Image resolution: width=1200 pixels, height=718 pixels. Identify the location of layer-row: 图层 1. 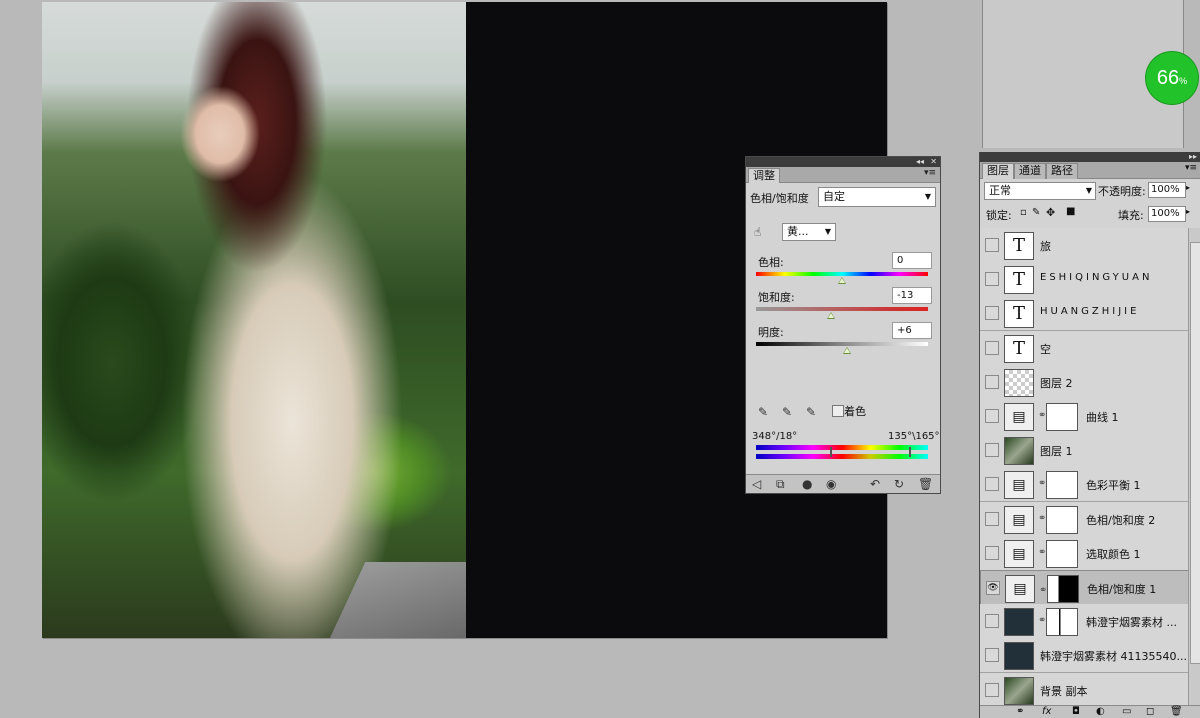
(1084, 450).